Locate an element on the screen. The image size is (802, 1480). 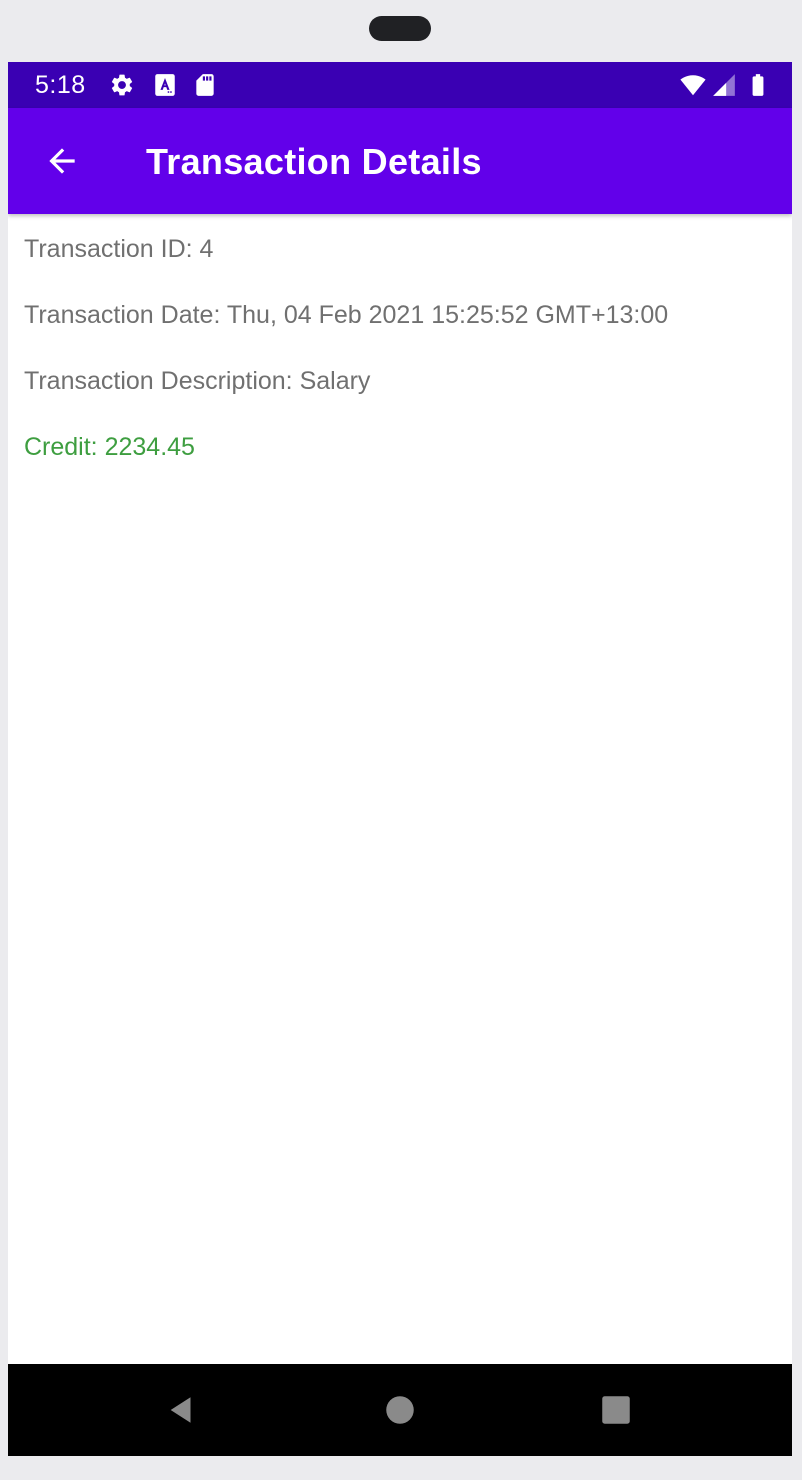
nav-home-button is located at coordinates (400, 1410).